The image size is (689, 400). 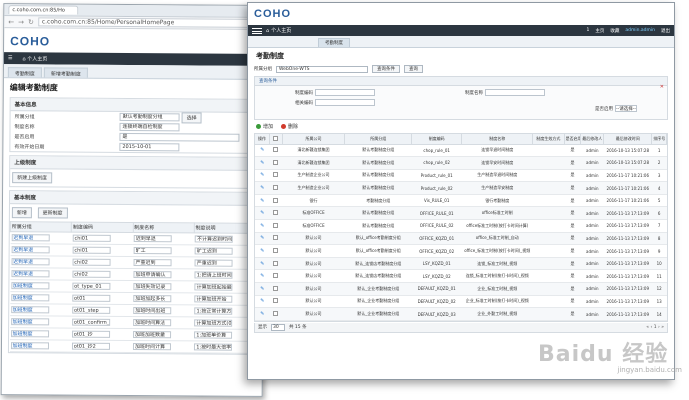 What do you see at coordinates (322, 69) in the screenshot?
I see `group-select: WebOne-WTS` at bounding box center [322, 69].